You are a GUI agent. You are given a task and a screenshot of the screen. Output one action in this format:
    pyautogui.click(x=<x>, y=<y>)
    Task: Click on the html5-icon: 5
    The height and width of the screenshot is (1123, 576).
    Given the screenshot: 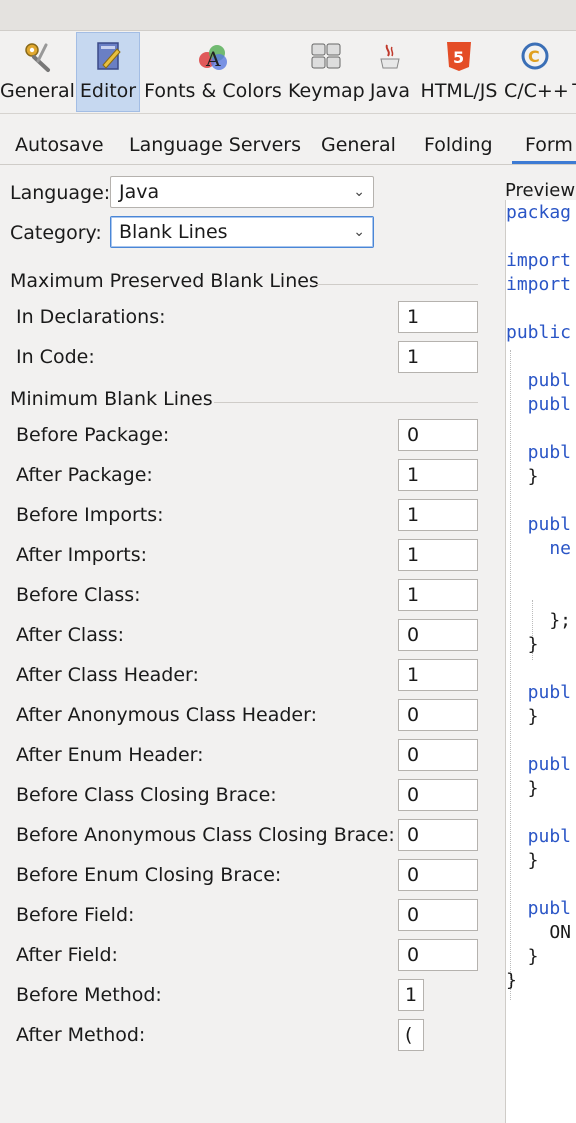 What is the action you would take?
    pyautogui.click(x=459, y=56)
    